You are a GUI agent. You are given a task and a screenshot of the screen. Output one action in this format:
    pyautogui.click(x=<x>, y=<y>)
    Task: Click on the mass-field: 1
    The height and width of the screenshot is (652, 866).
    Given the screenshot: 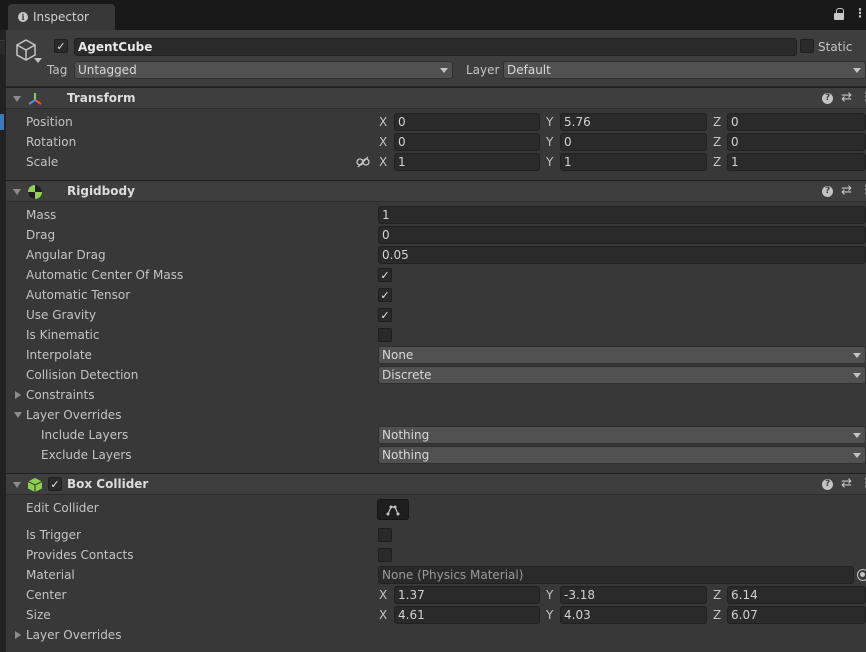 What is the action you would take?
    pyautogui.click(x=622, y=215)
    